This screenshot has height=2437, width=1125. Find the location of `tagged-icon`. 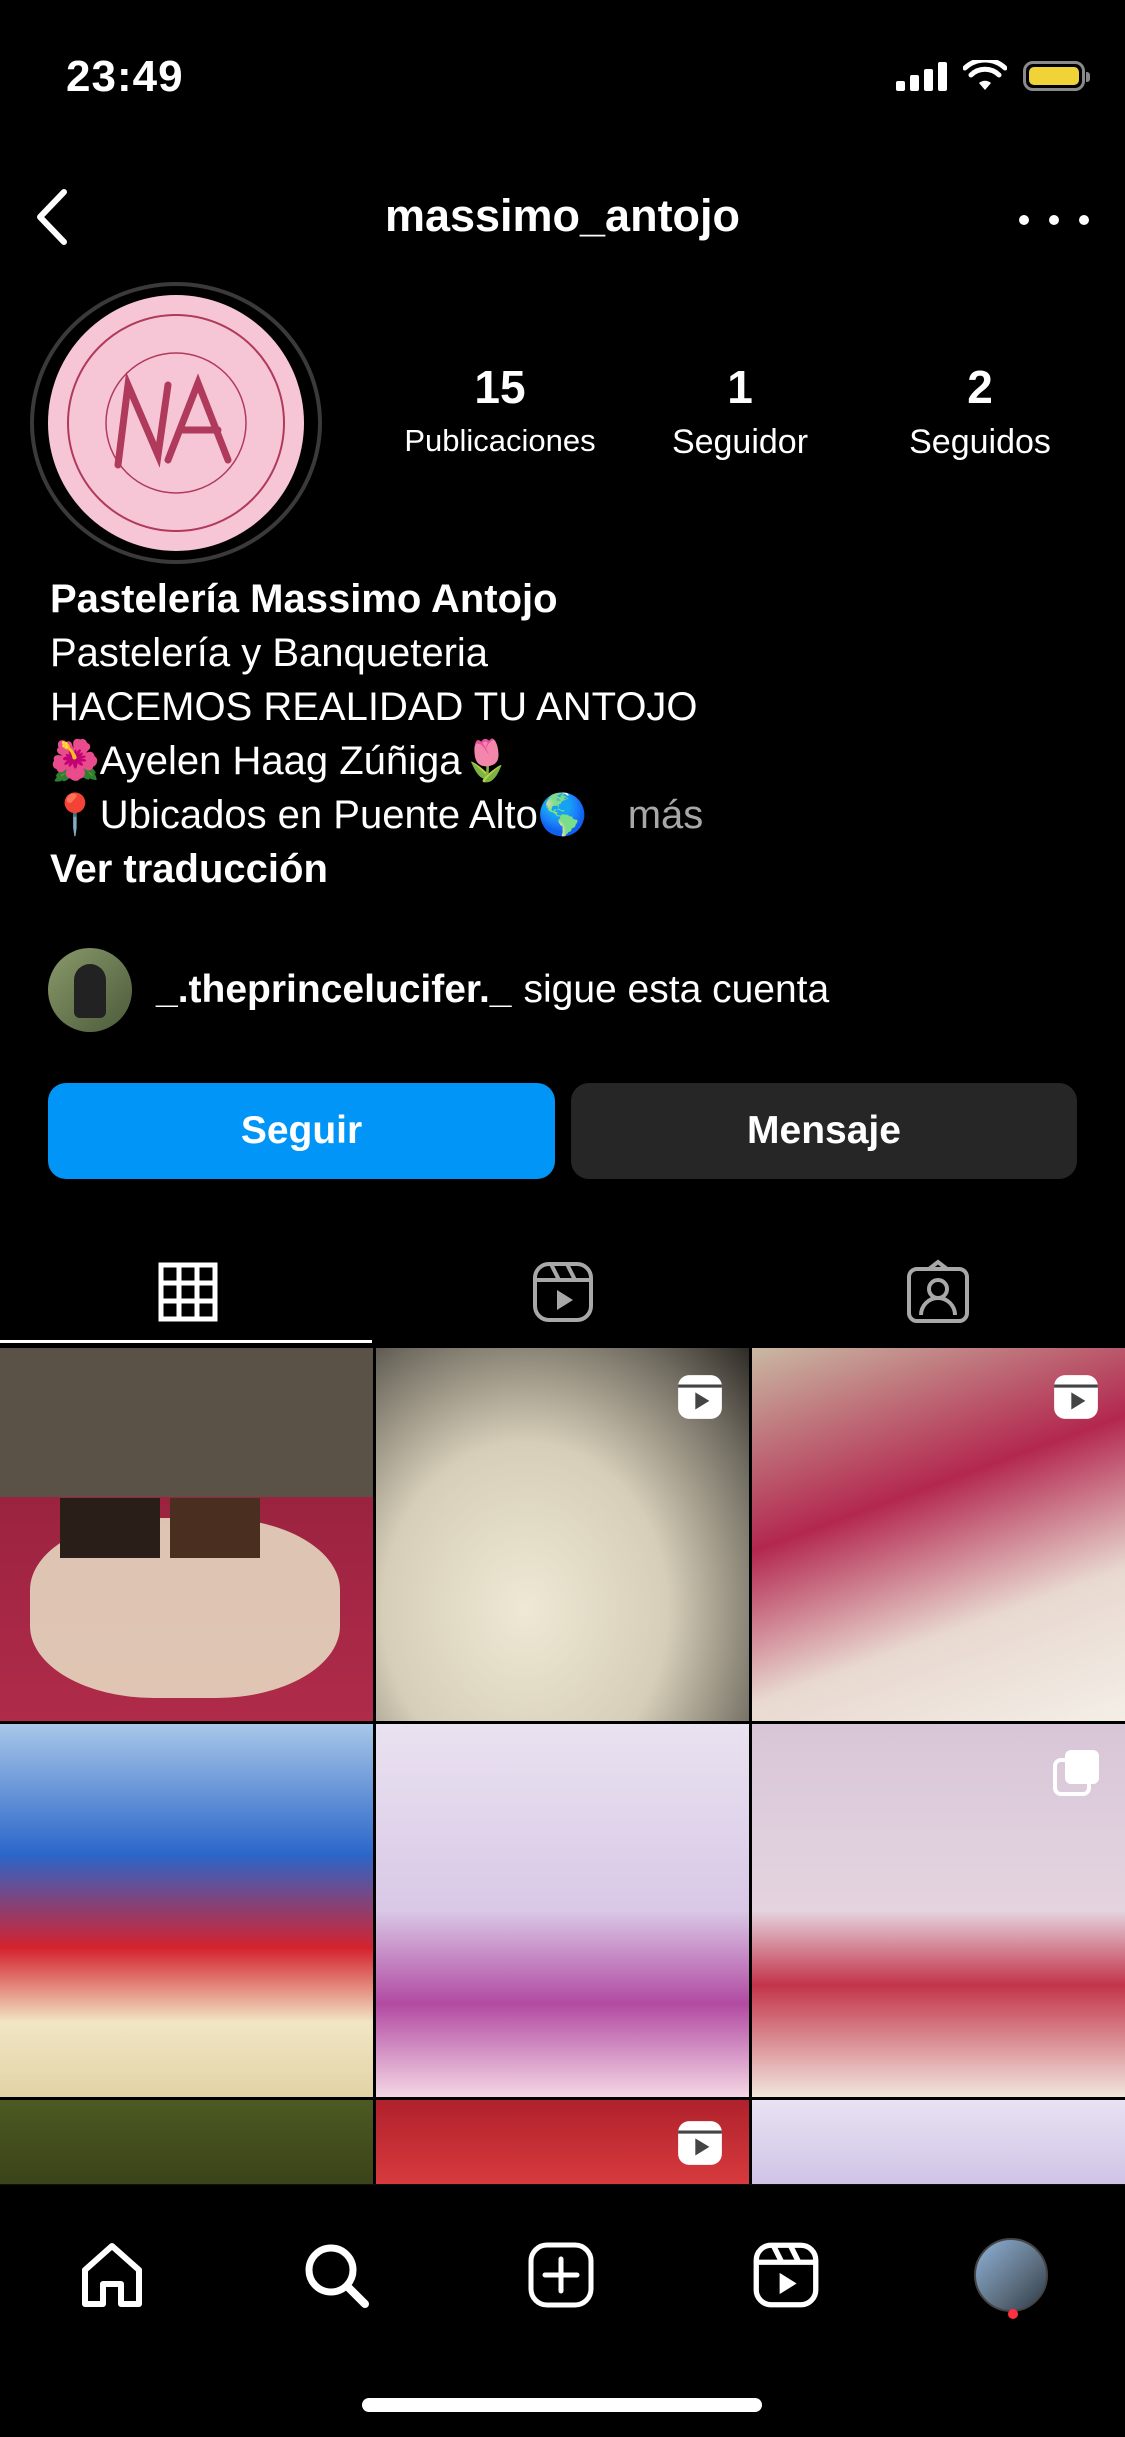

tagged-icon is located at coordinates (937, 1291).